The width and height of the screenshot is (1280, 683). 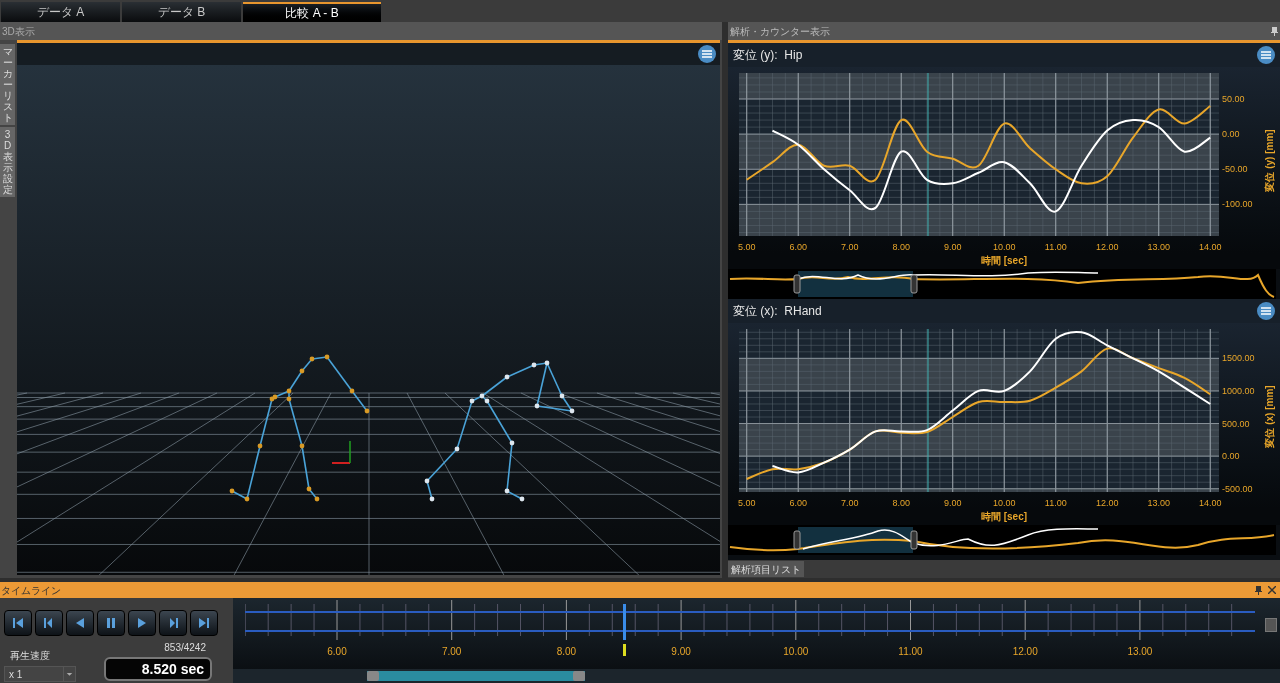 What do you see at coordinates (7, 162) in the screenshot?
I see `side-tab: 3D表示設定` at bounding box center [7, 162].